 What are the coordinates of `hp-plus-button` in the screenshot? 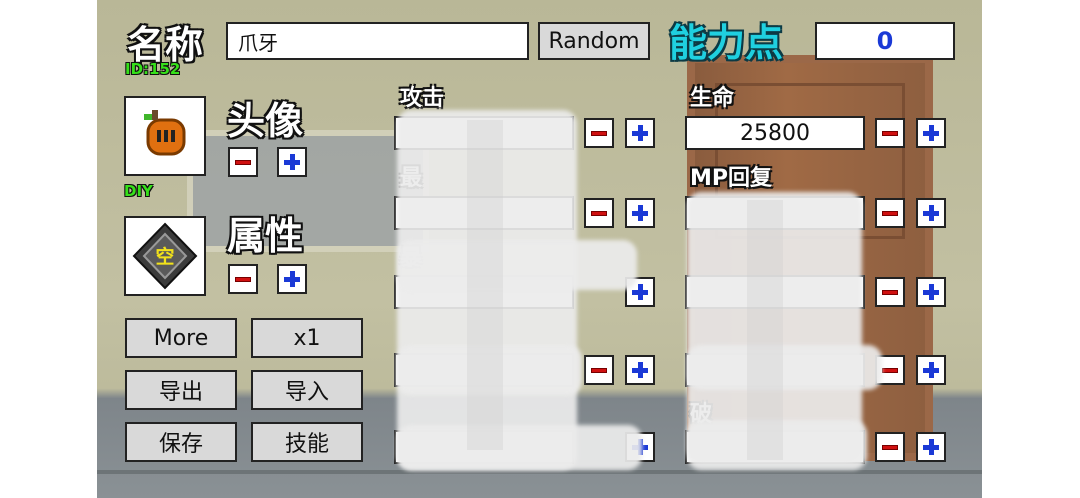 It's located at (931, 133).